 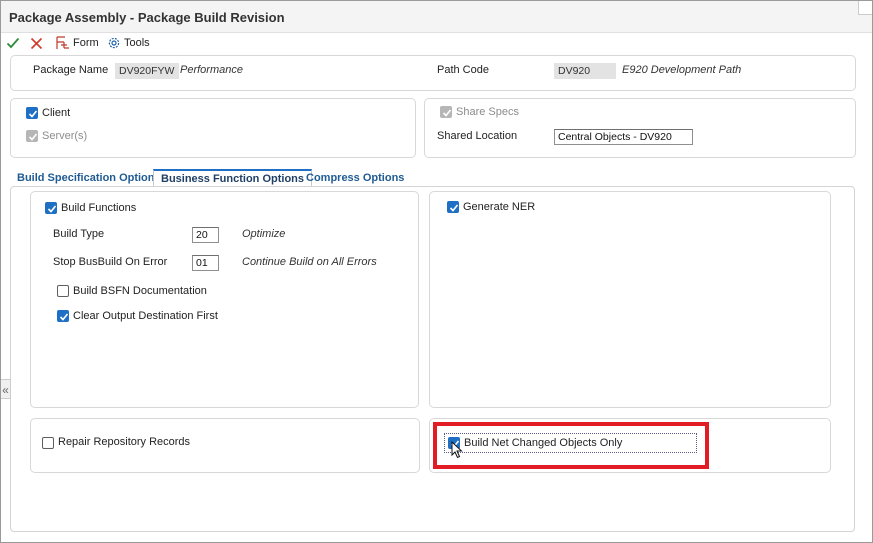 I want to click on tools-menu-button: Tools, so click(x=128, y=43).